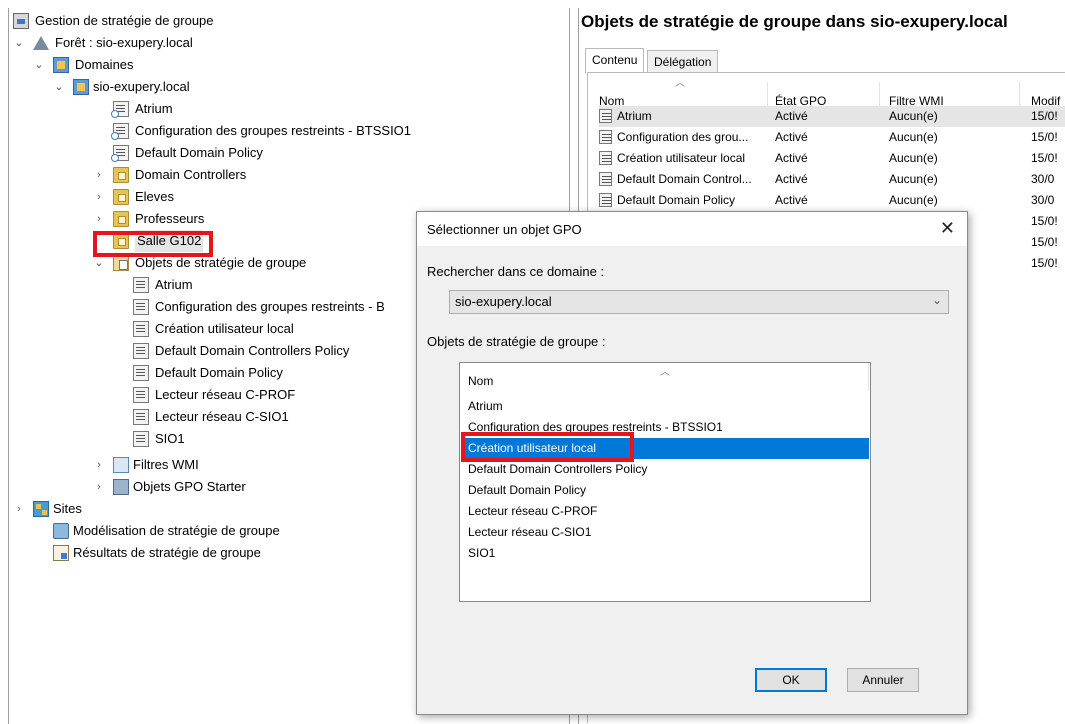  What do you see at coordinates (681, 158) in the screenshot?
I see `row-name: Création utilisateur local` at bounding box center [681, 158].